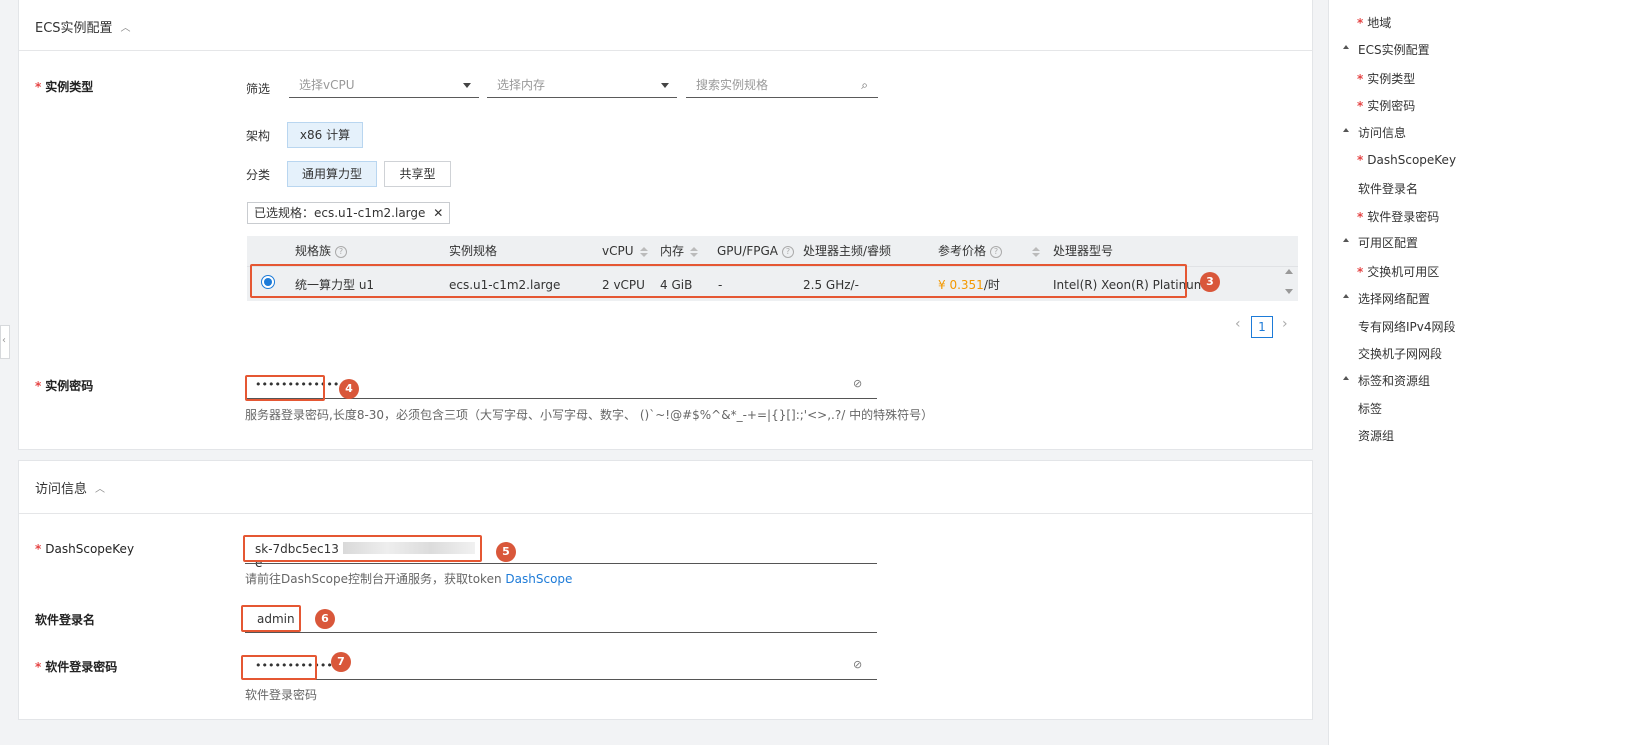 The height and width of the screenshot is (745, 1636). Describe the element at coordinates (782, 85) in the screenshot. I see `spec-search-input: 搜索实例规格 ⌕` at that location.